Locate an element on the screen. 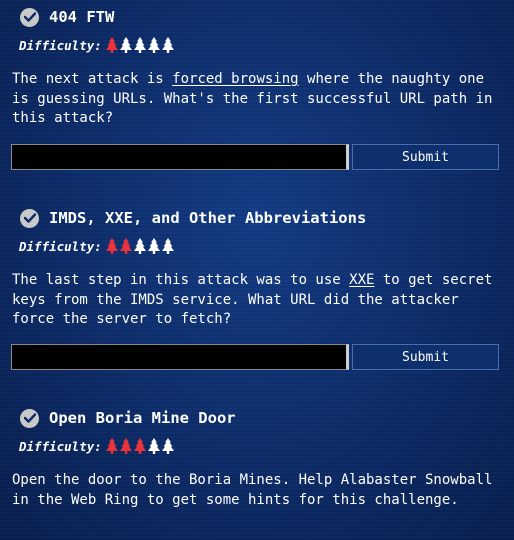 The image size is (514, 540). xxe-link: XXE is located at coordinates (361, 280).